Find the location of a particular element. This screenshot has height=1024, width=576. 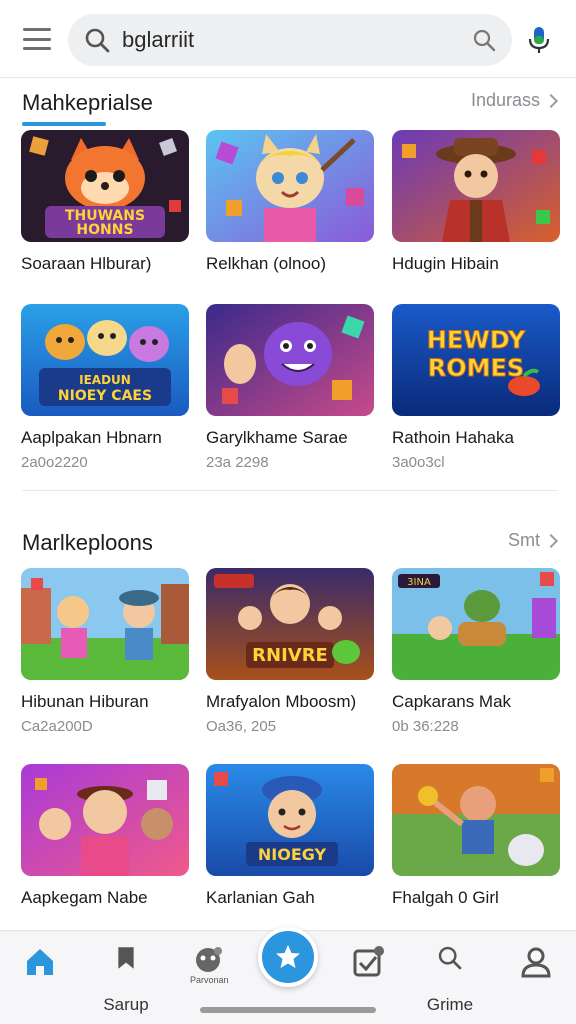

nav-sub-label: Parvonan is located at coordinates (209, 980).